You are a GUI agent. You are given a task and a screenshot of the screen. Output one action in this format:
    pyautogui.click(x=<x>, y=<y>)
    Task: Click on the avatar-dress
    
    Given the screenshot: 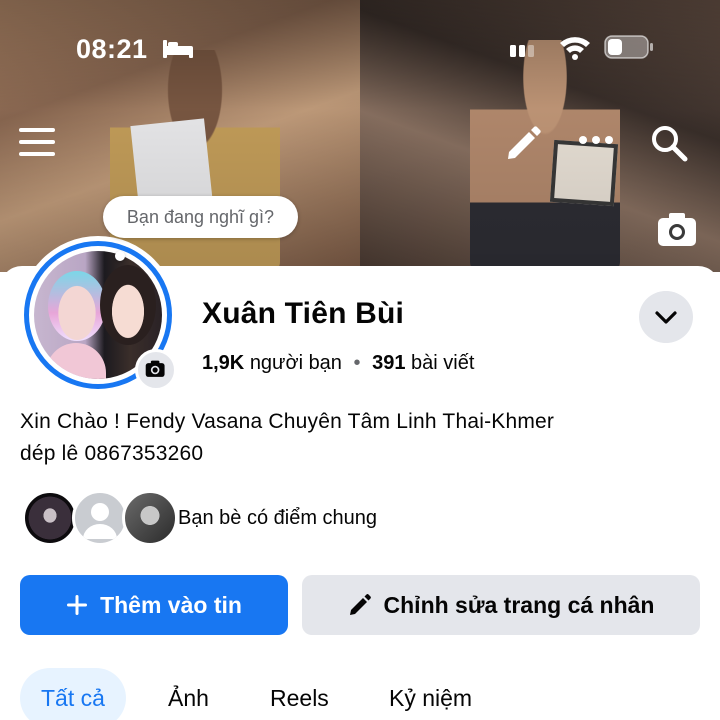 What is the action you would take?
    pyautogui.click(x=76, y=361)
    